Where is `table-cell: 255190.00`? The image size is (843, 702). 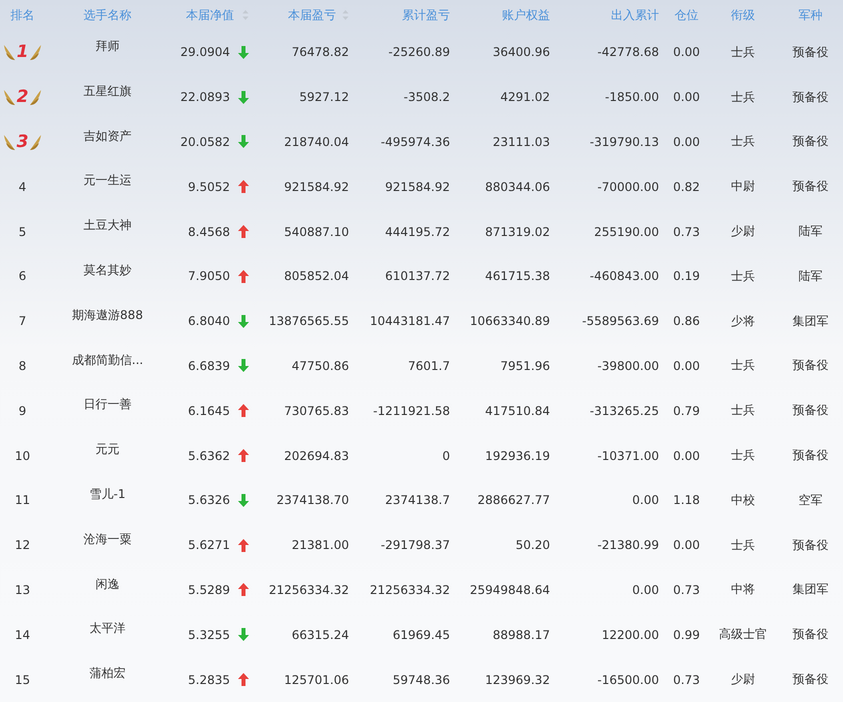 table-cell: 255190.00 is located at coordinates (626, 231).